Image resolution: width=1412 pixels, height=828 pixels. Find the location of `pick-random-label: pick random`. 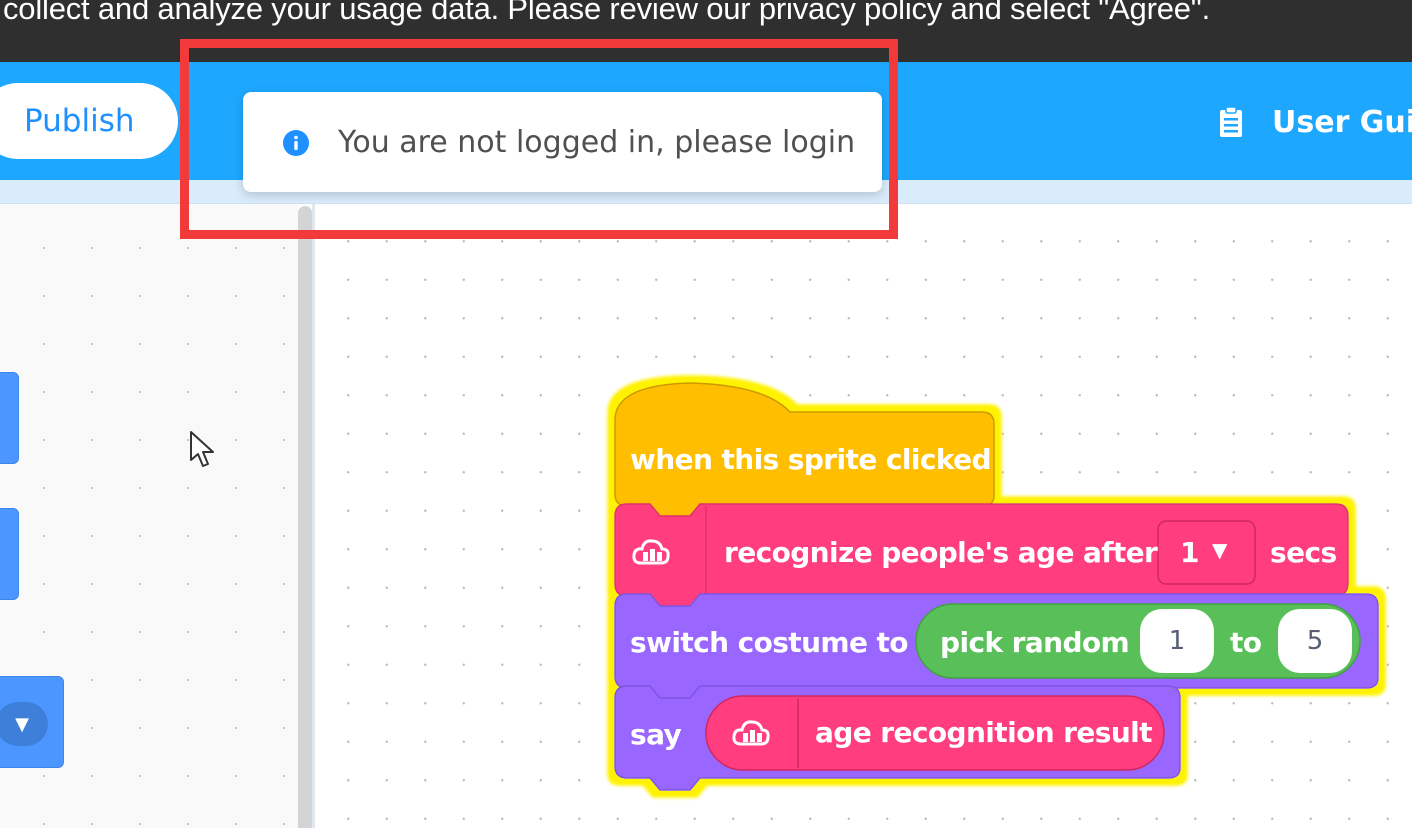

pick-random-label: pick random is located at coordinates (1035, 642).